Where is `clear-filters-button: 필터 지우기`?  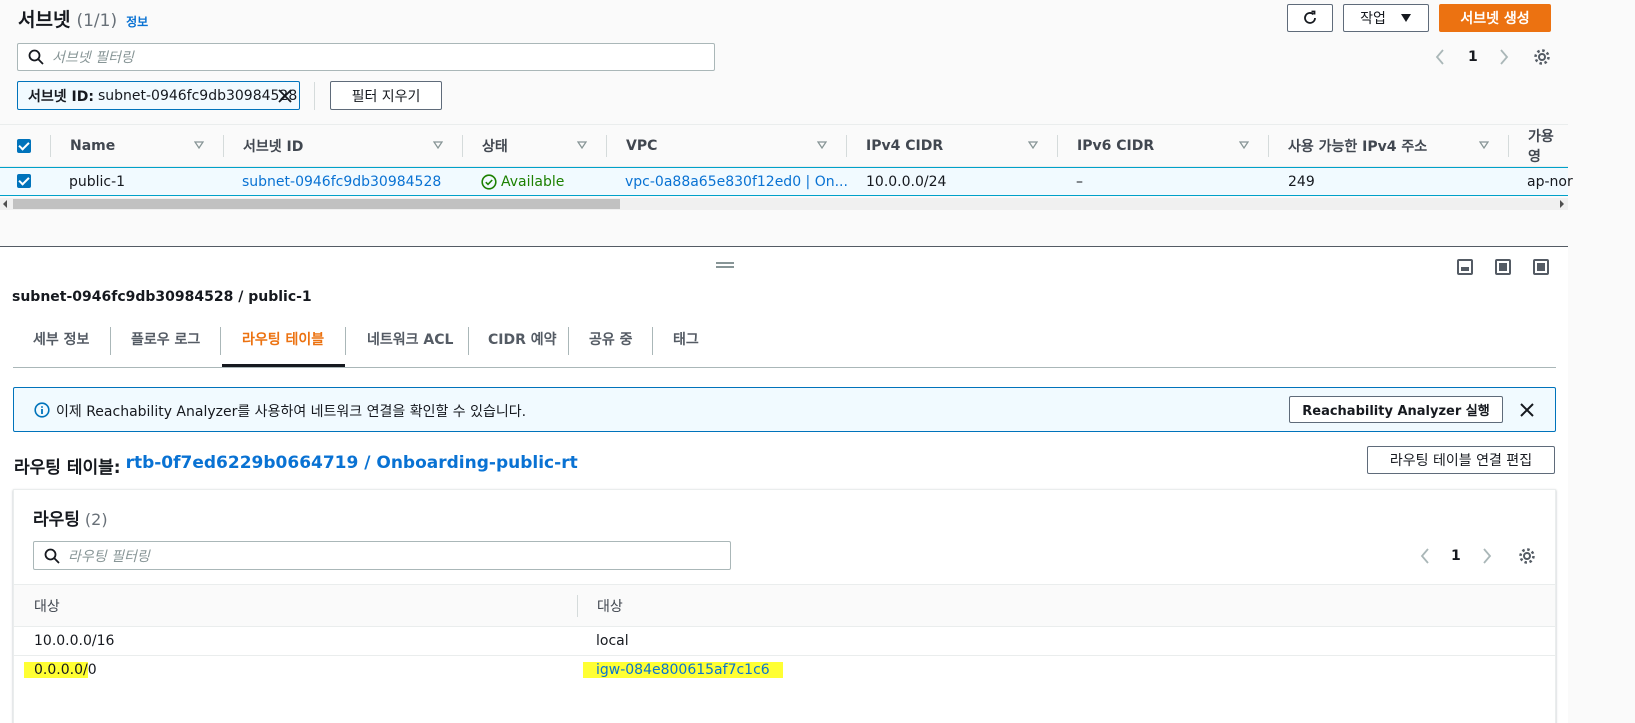 clear-filters-button: 필터 지우기 is located at coordinates (386, 95).